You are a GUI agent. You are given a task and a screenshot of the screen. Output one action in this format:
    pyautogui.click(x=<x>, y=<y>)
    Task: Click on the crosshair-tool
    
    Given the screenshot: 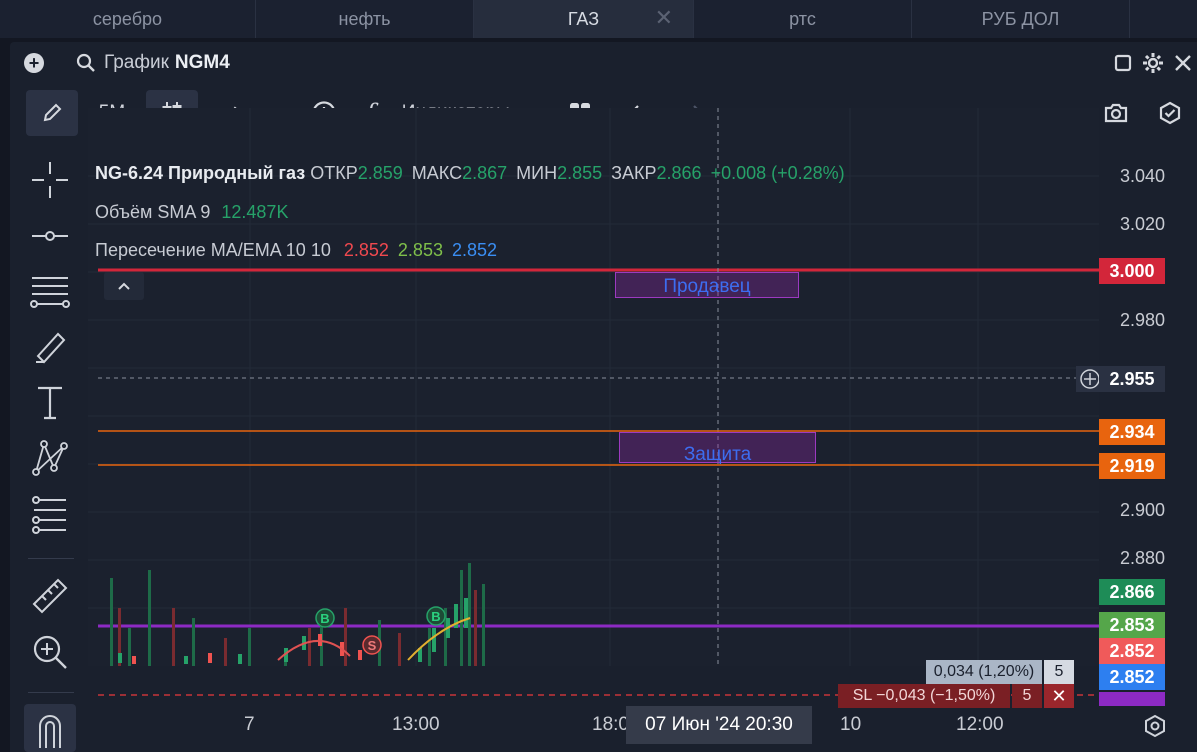 What is the action you would take?
    pyautogui.click(x=50, y=180)
    